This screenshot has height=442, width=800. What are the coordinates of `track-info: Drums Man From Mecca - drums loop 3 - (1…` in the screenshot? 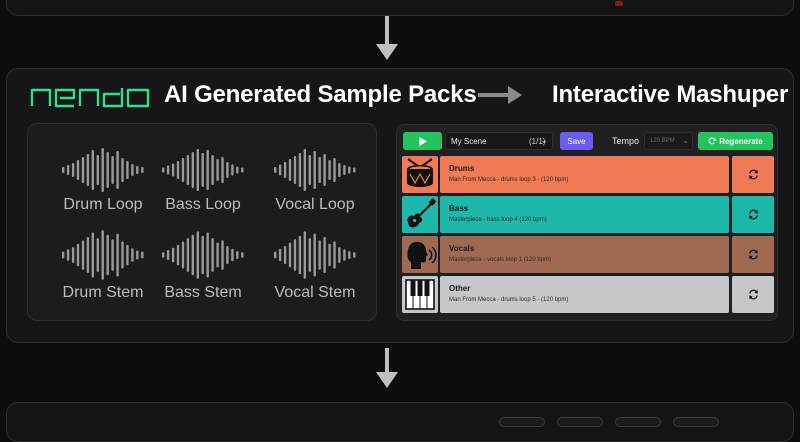 It's located at (584, 174).